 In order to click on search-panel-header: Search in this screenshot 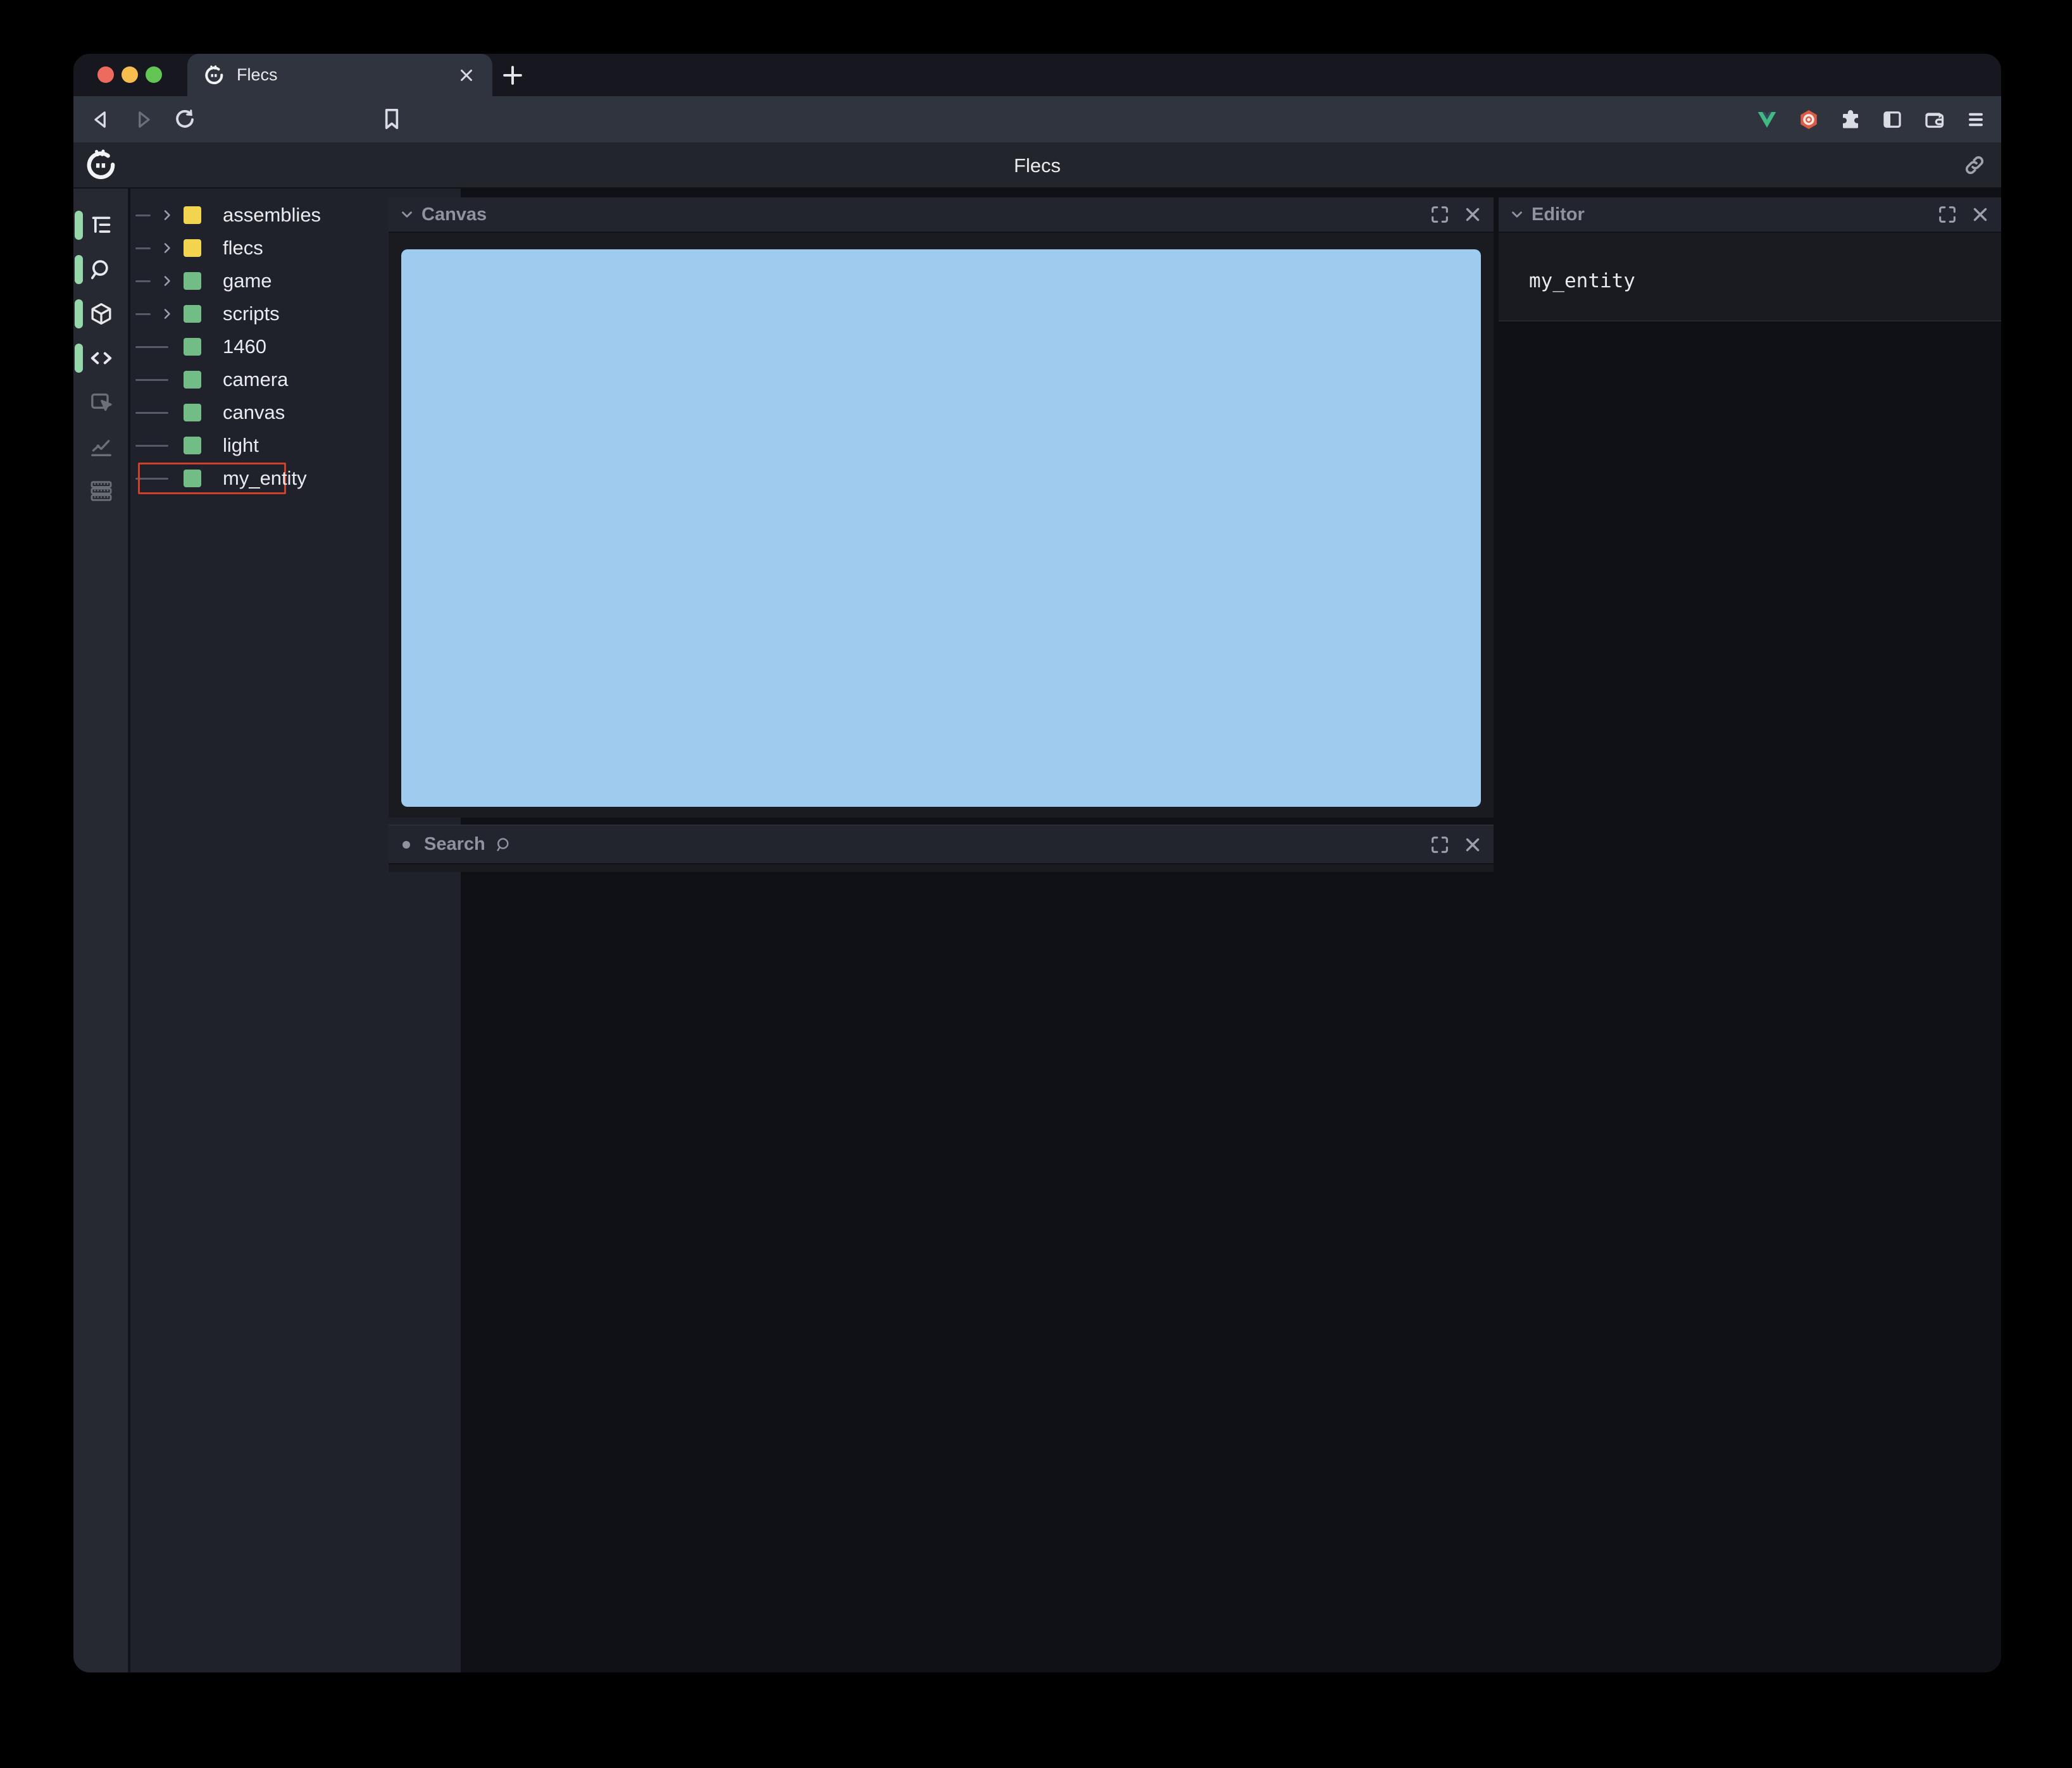, I will do `click(941, 845)`.